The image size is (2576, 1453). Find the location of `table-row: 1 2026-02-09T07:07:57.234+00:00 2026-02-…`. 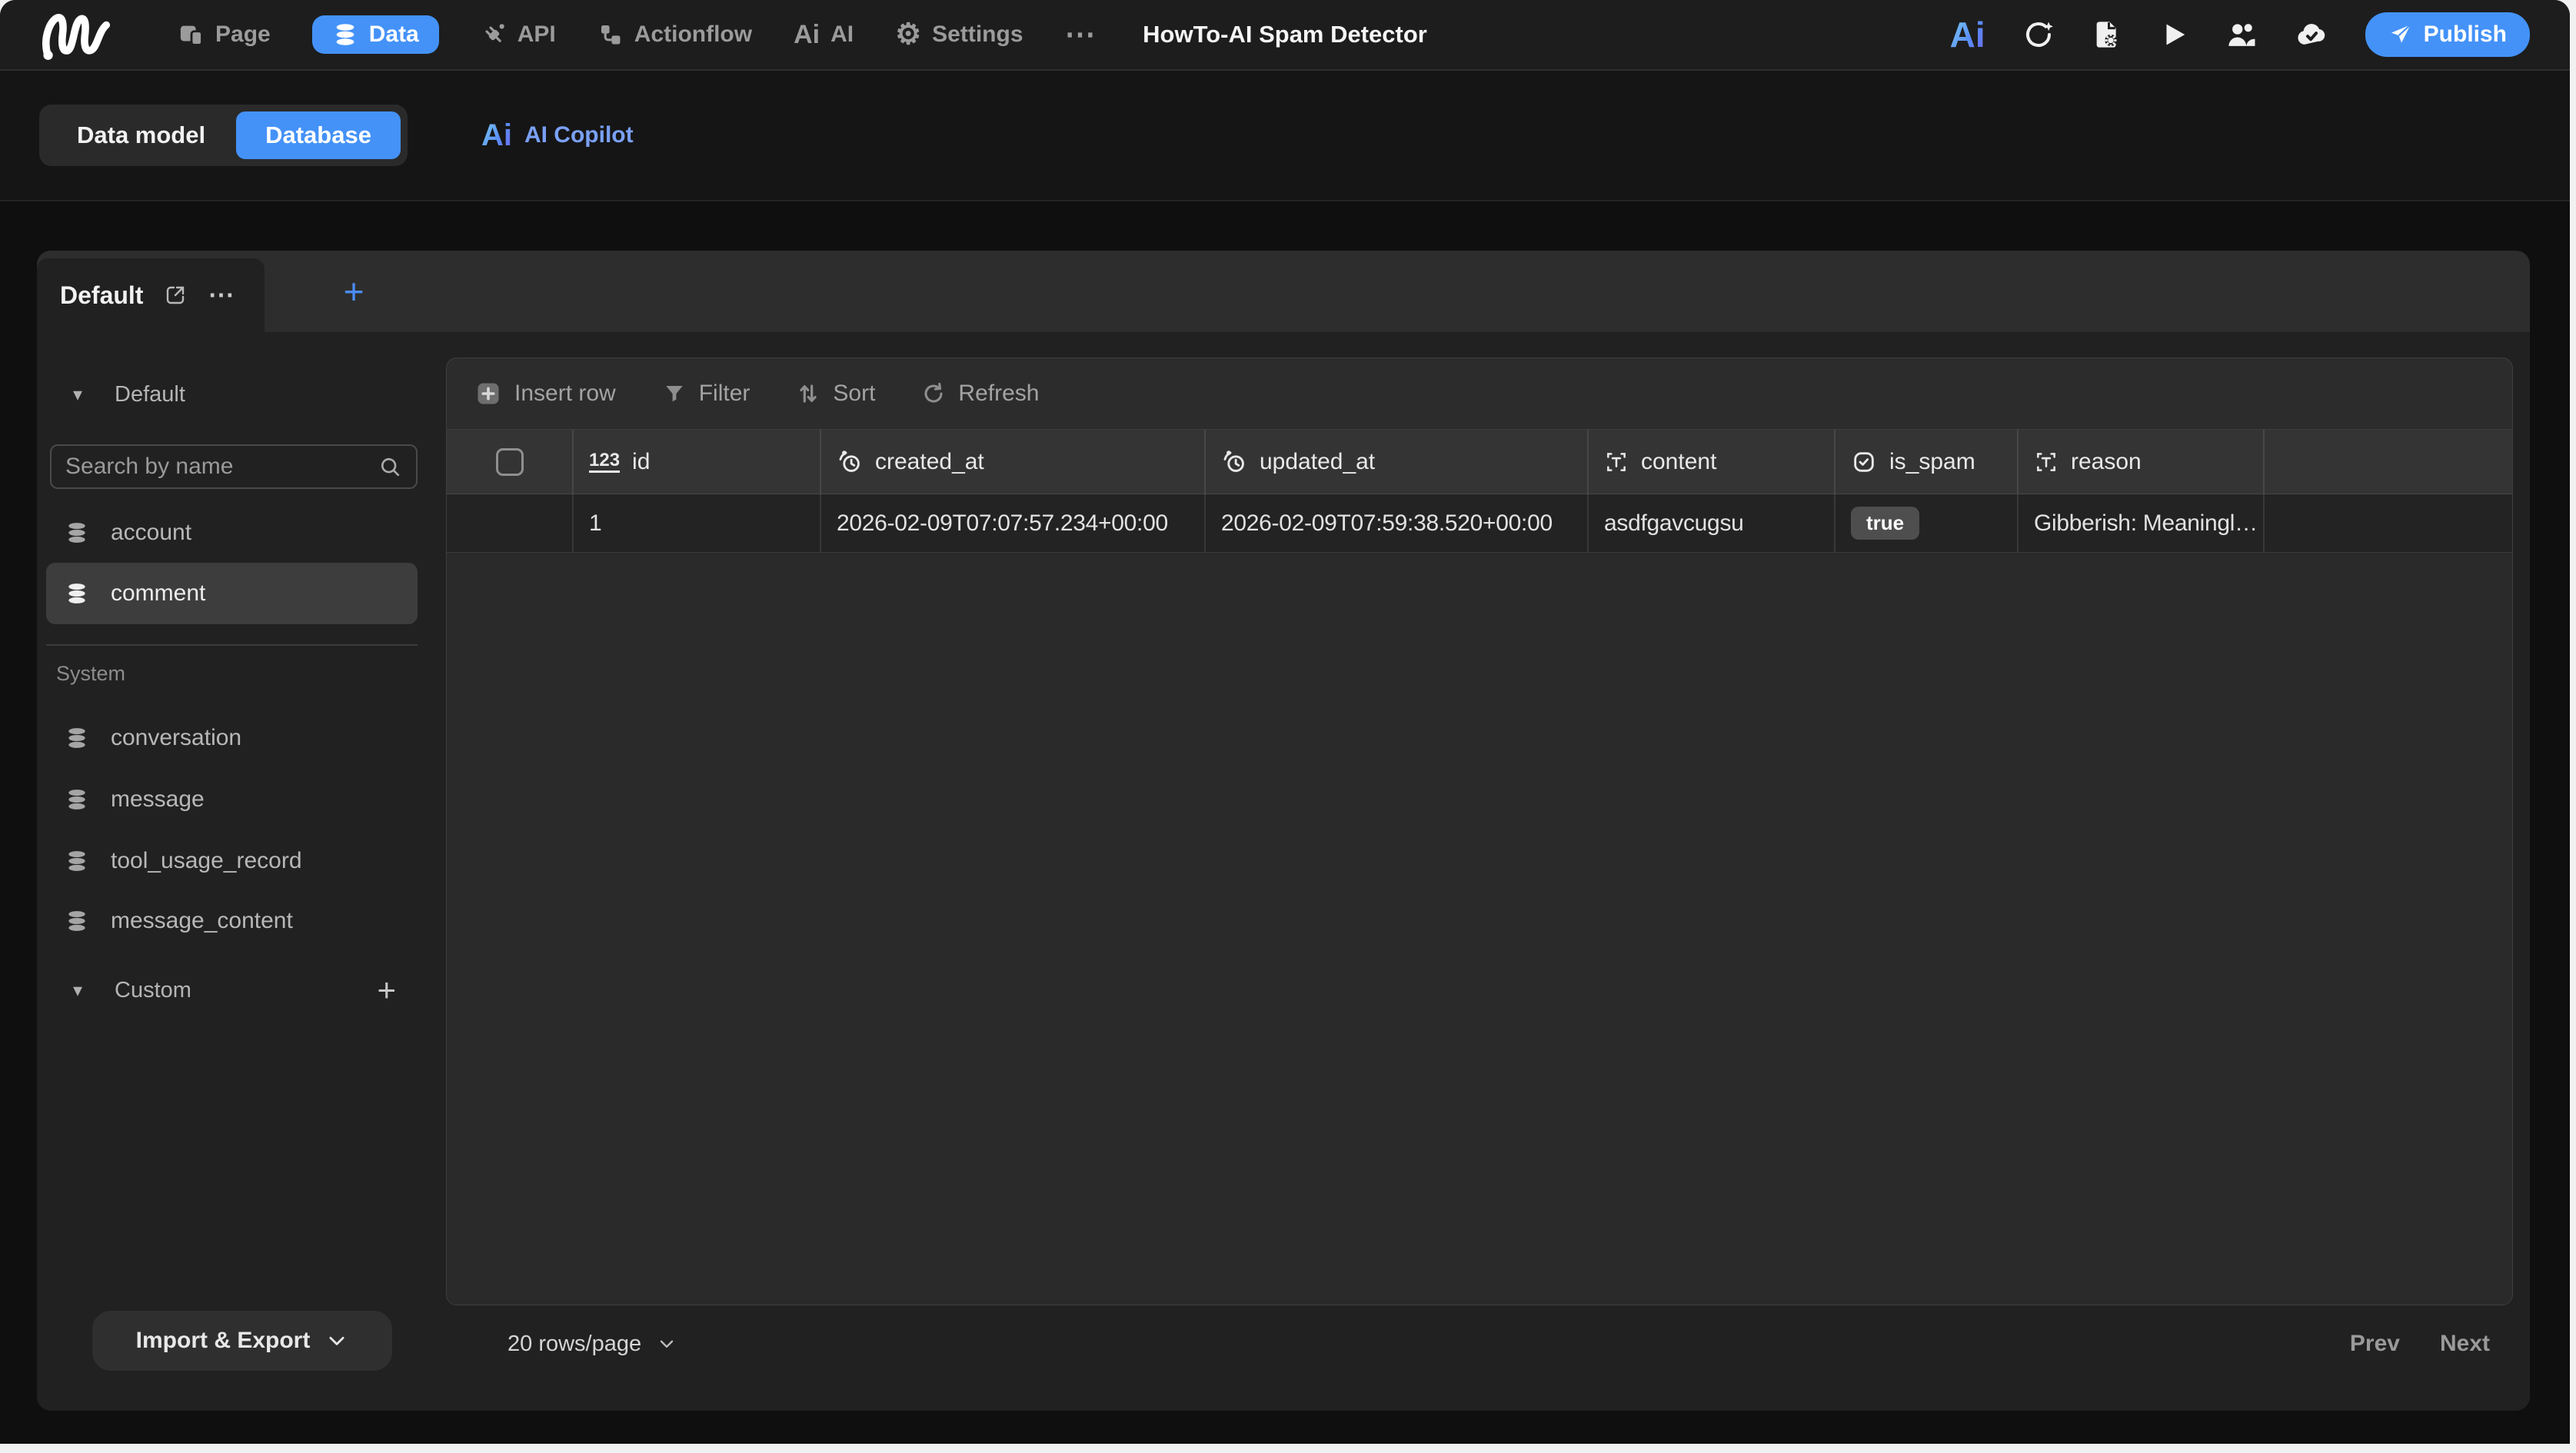

table-row: 1 2026-02-09T07:07:57.234+00:00 2026-02-… is located at coordinates (1480, 523).